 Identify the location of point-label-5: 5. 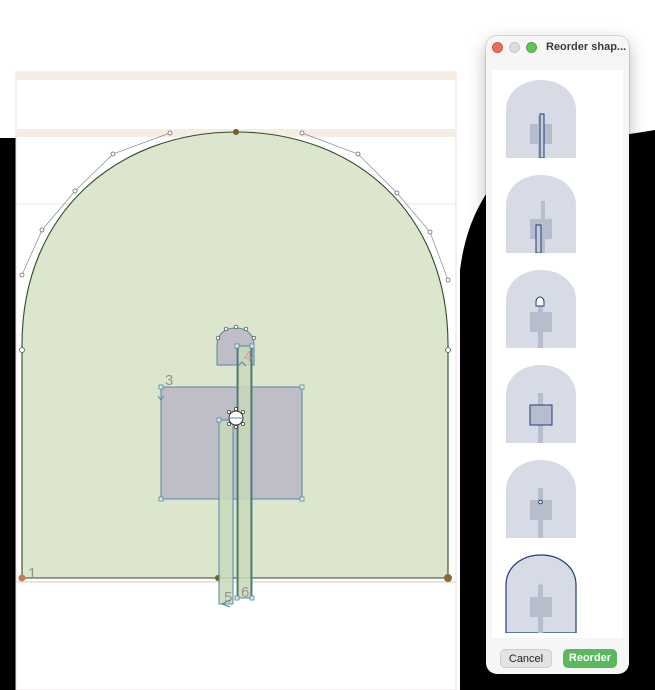
(228, 597).